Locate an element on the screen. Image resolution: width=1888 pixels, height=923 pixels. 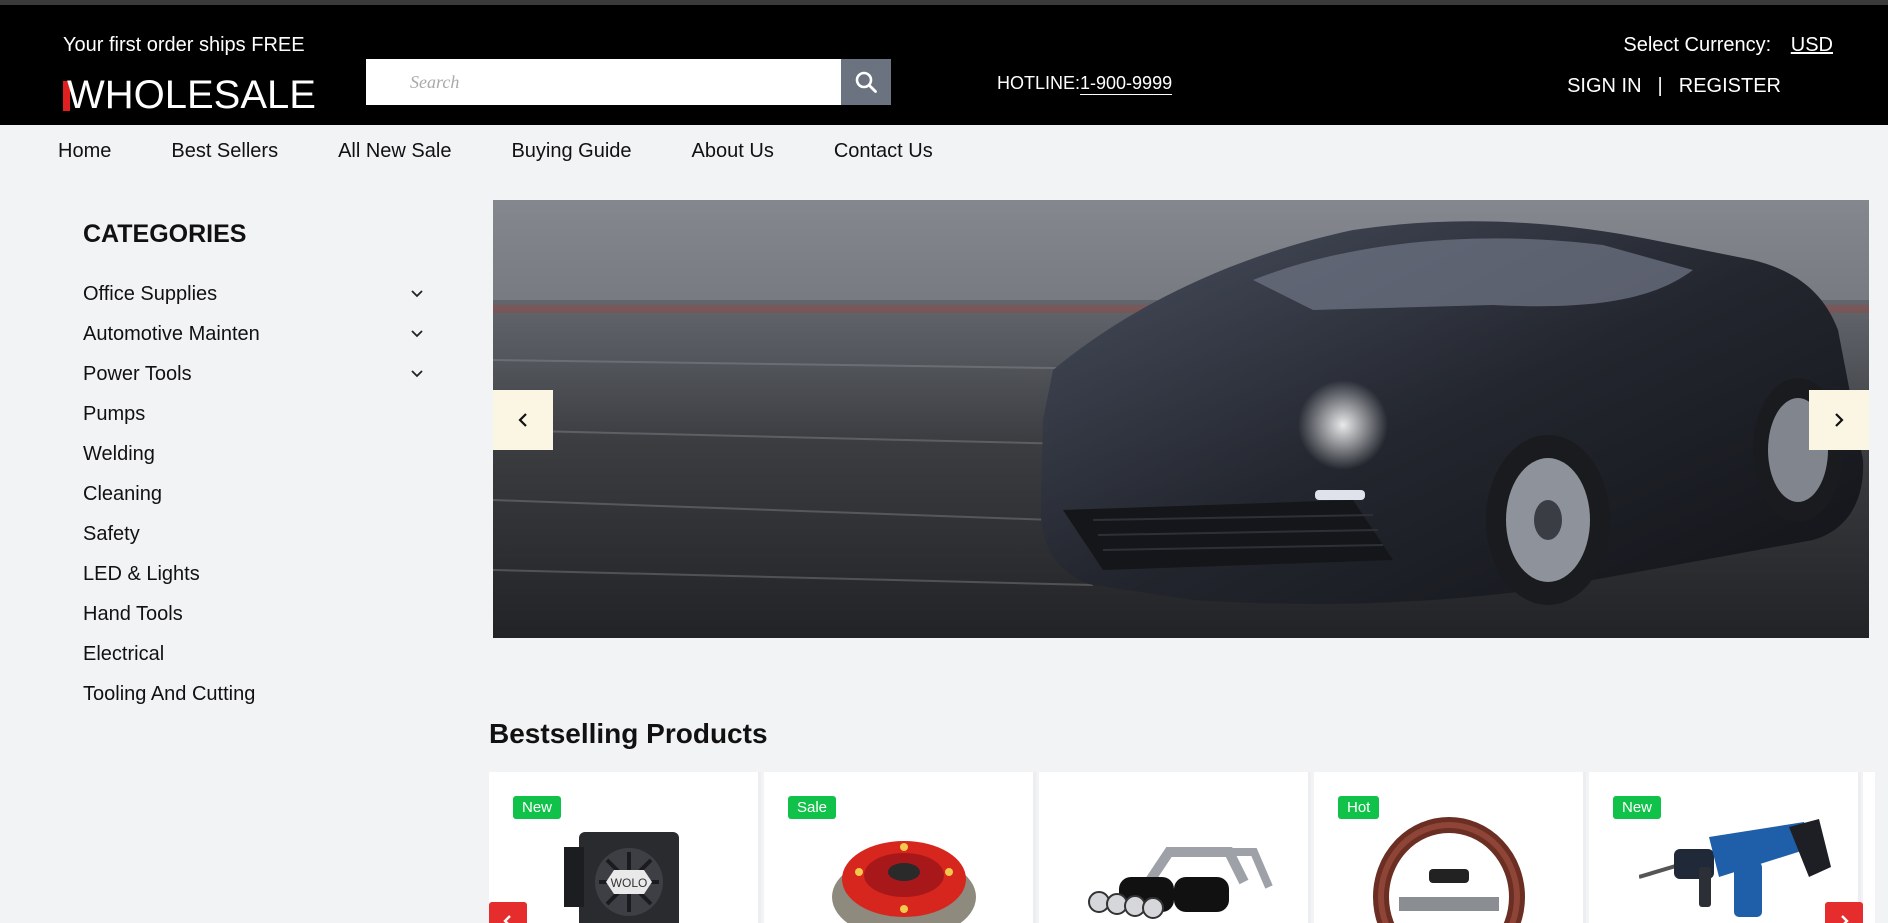
nav-buying-guide: Buying Guide is located at coordinates (571, 151).